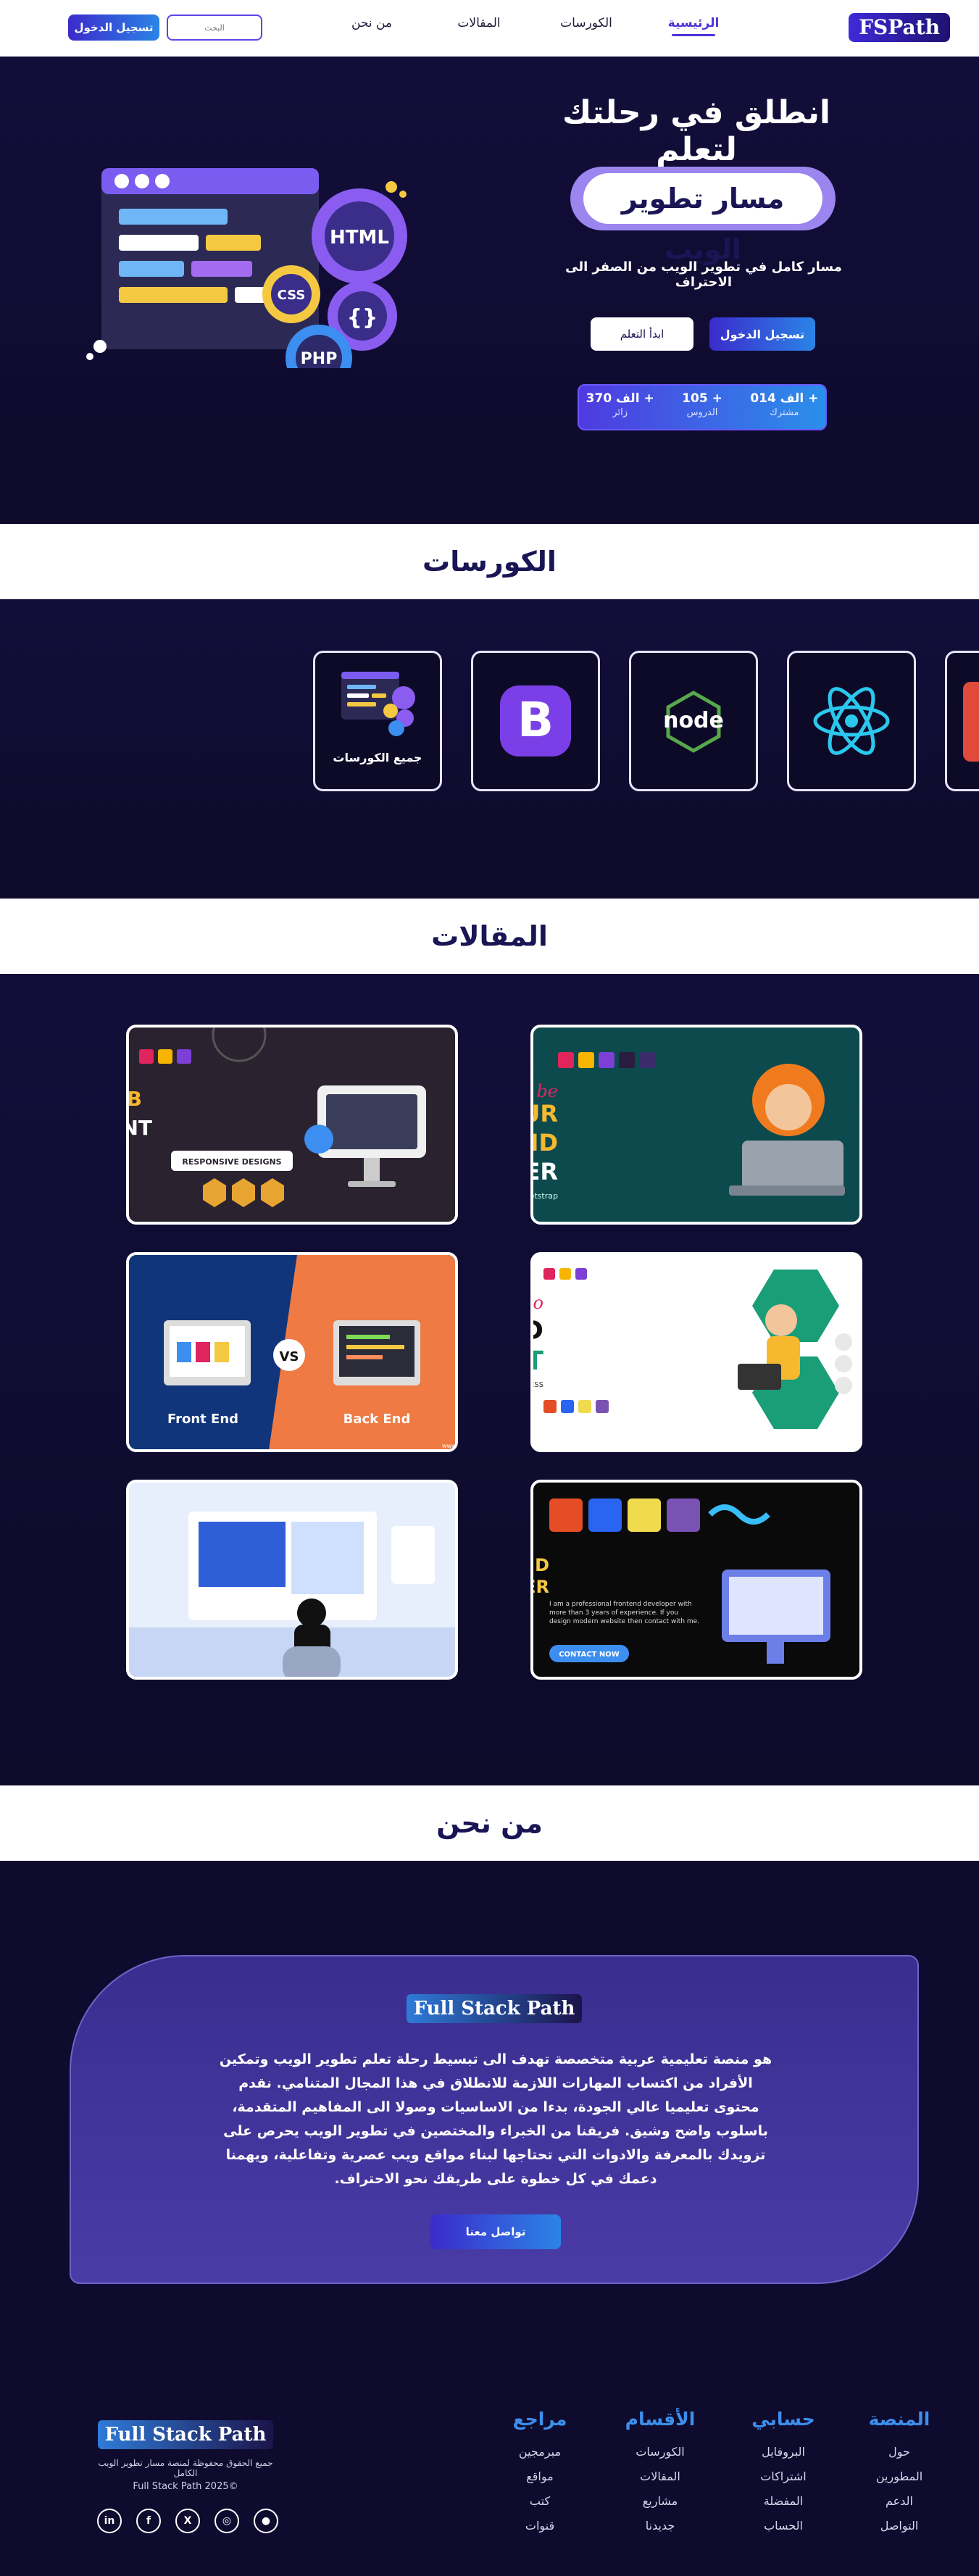 This screenshot has height=2576, width=979. What do you see at coordinates (539, 2419) in the screenshot?
I see `footer-col-title: مراجع` at bounding box center [539, 2419].